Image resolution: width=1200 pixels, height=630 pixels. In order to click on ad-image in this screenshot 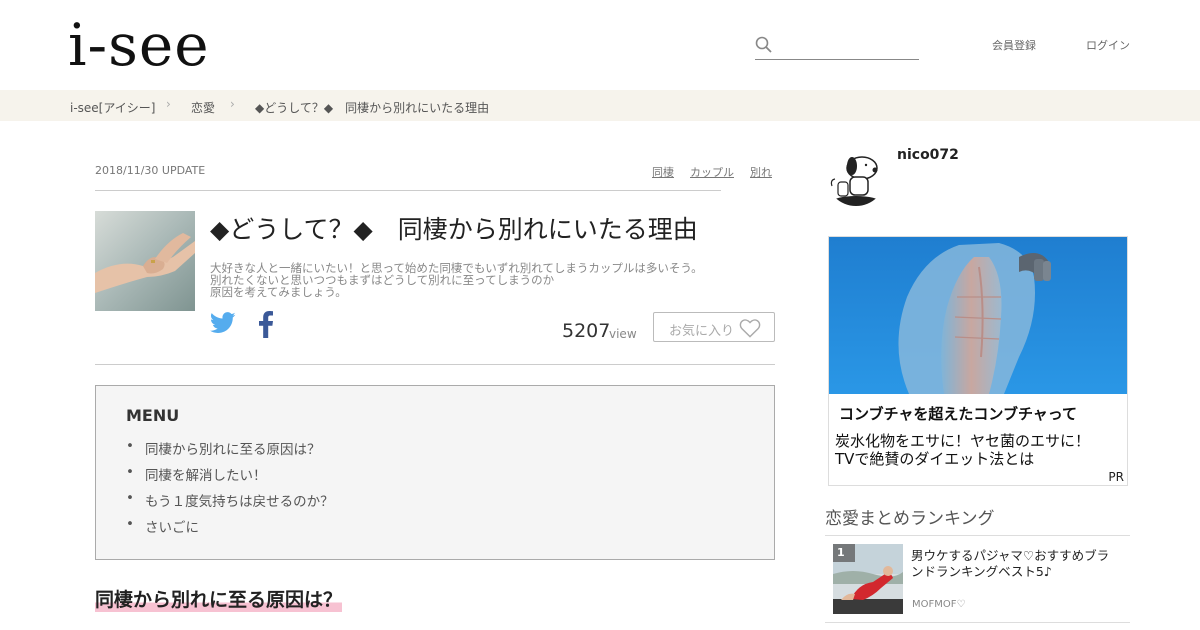, I will do `click(978, 315)`.